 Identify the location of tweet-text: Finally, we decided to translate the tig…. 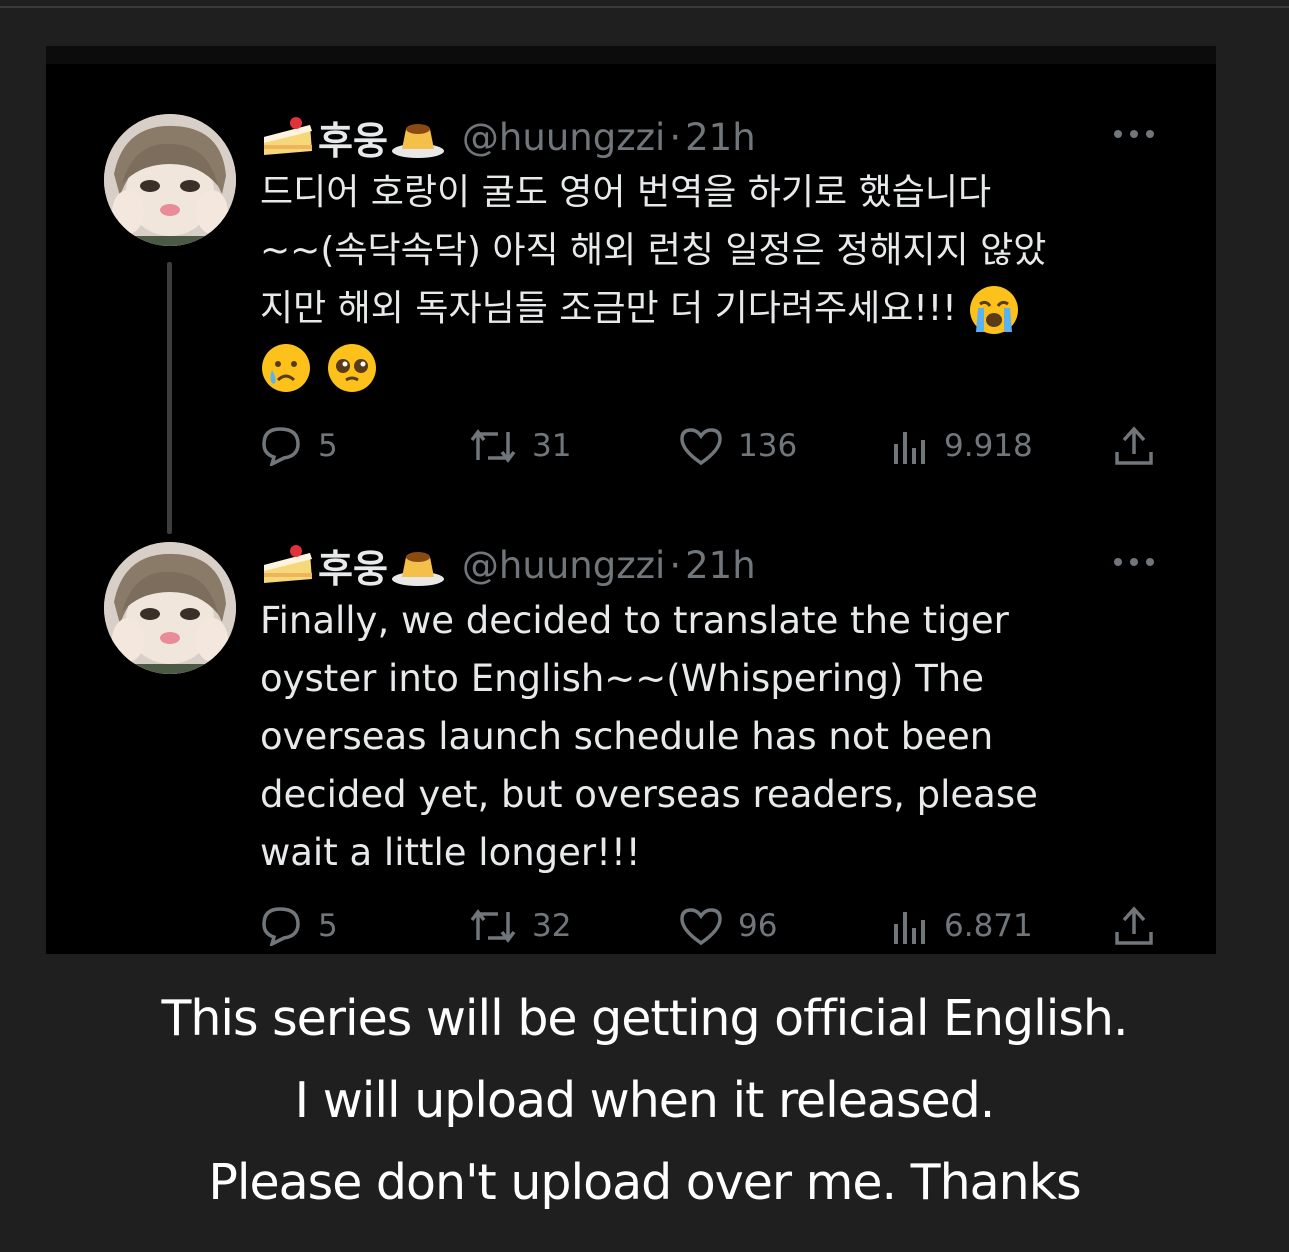
(649, 736).